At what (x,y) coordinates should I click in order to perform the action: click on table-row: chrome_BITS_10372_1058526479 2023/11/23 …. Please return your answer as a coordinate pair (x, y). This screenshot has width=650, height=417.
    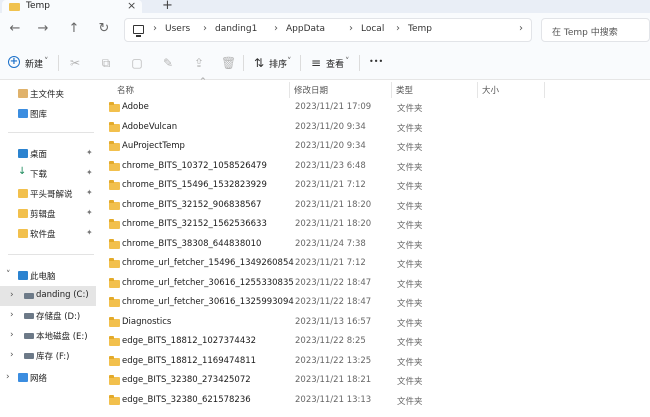
    Looking at the image, I should click on (373, 167).